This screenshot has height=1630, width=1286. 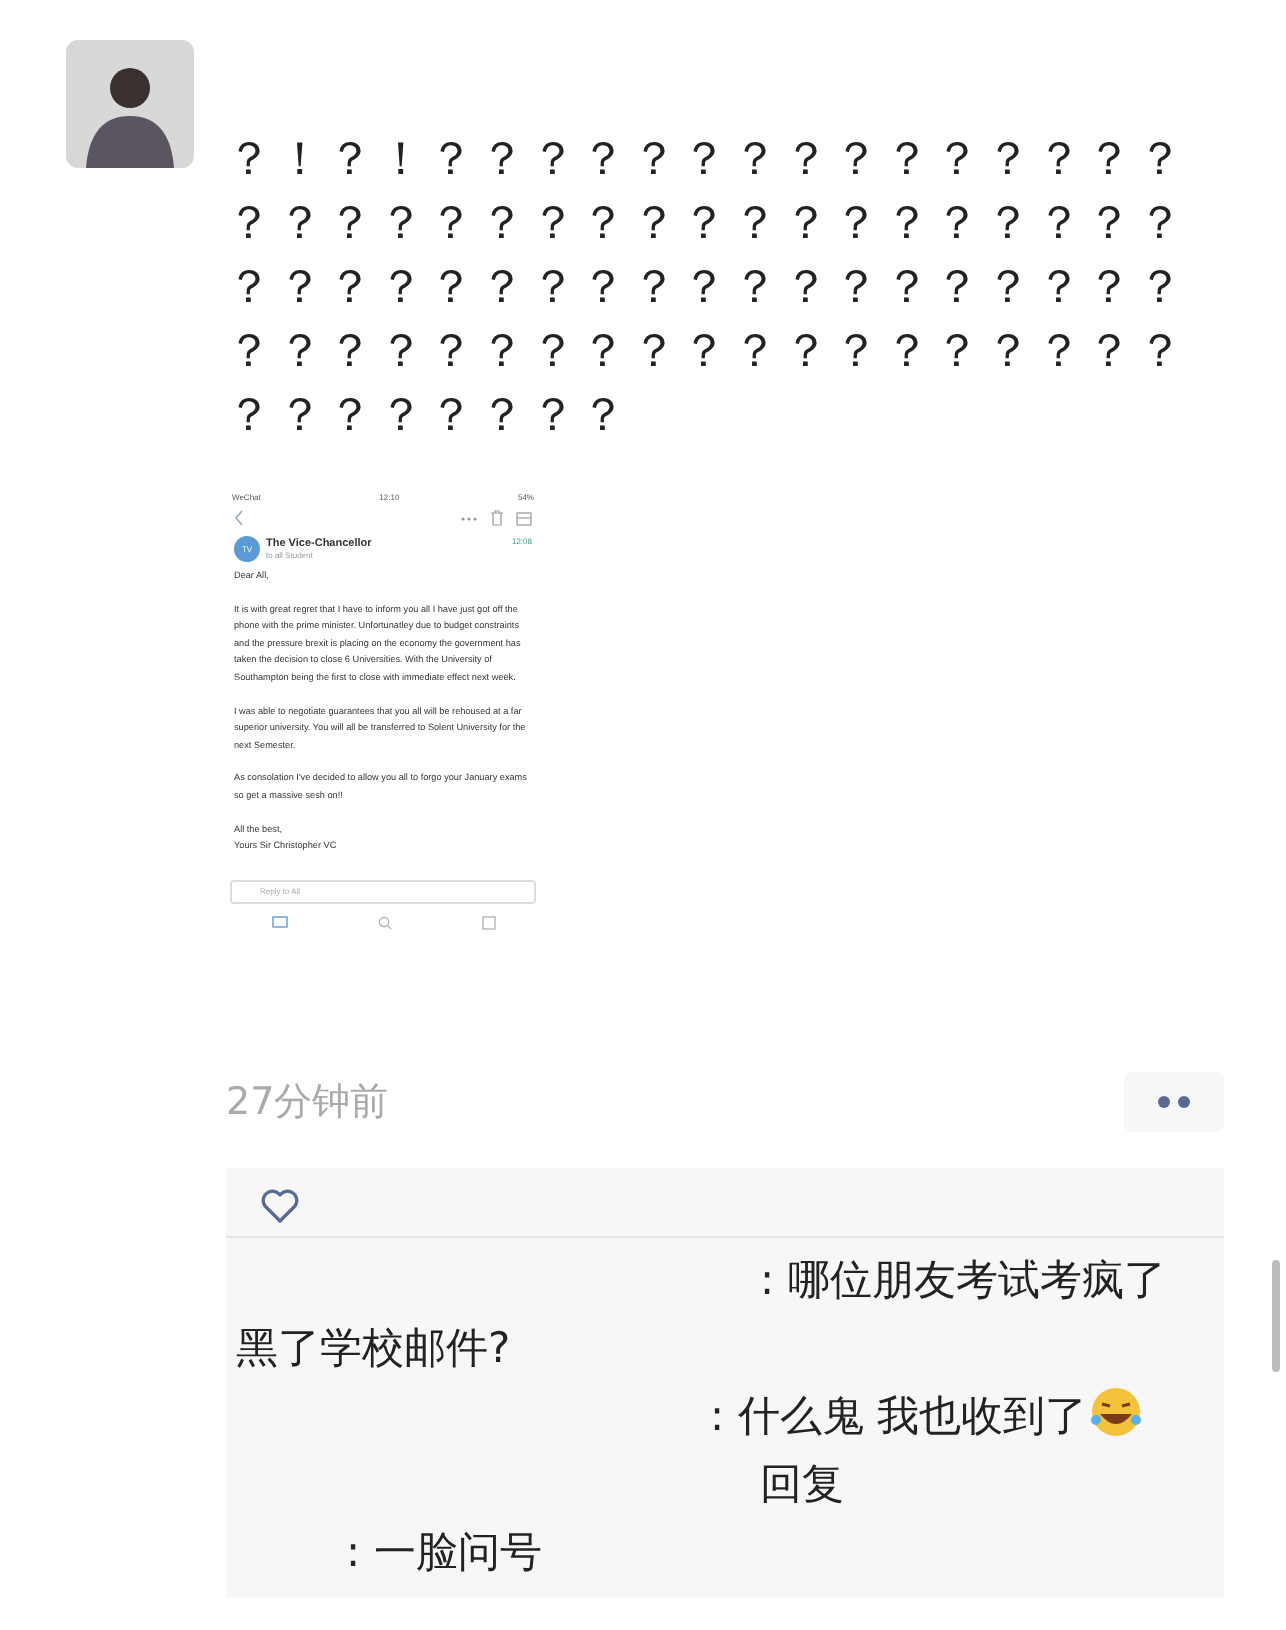 I want to click on heart-icon, so click(x=280, y=1206).